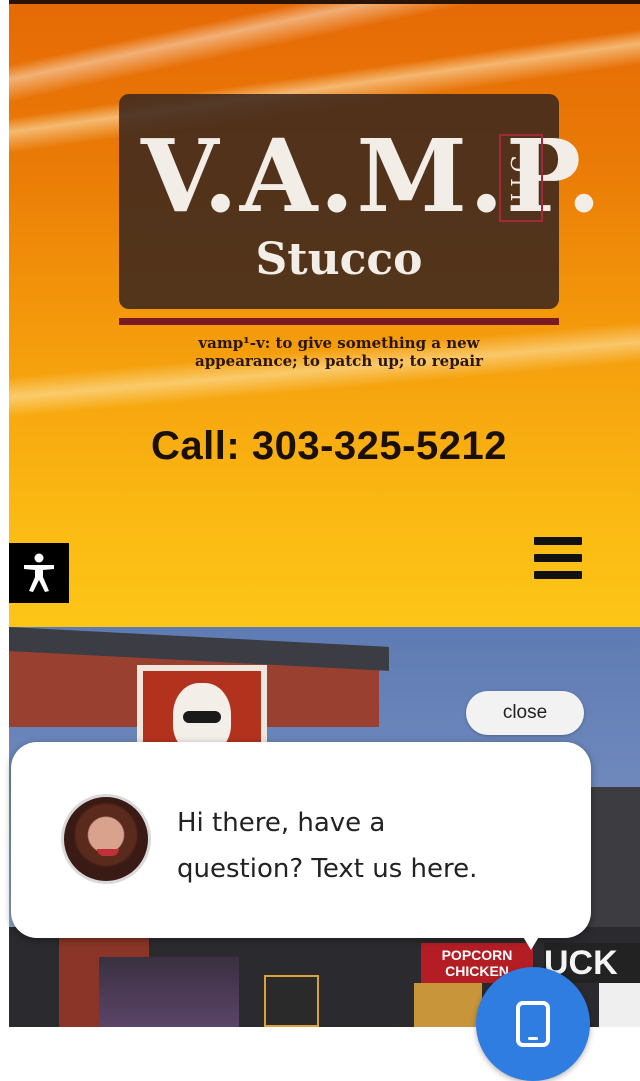  Describe the element at coordinates (525, 713) in the screenshot. I see `chat-close-button: close` at that location.